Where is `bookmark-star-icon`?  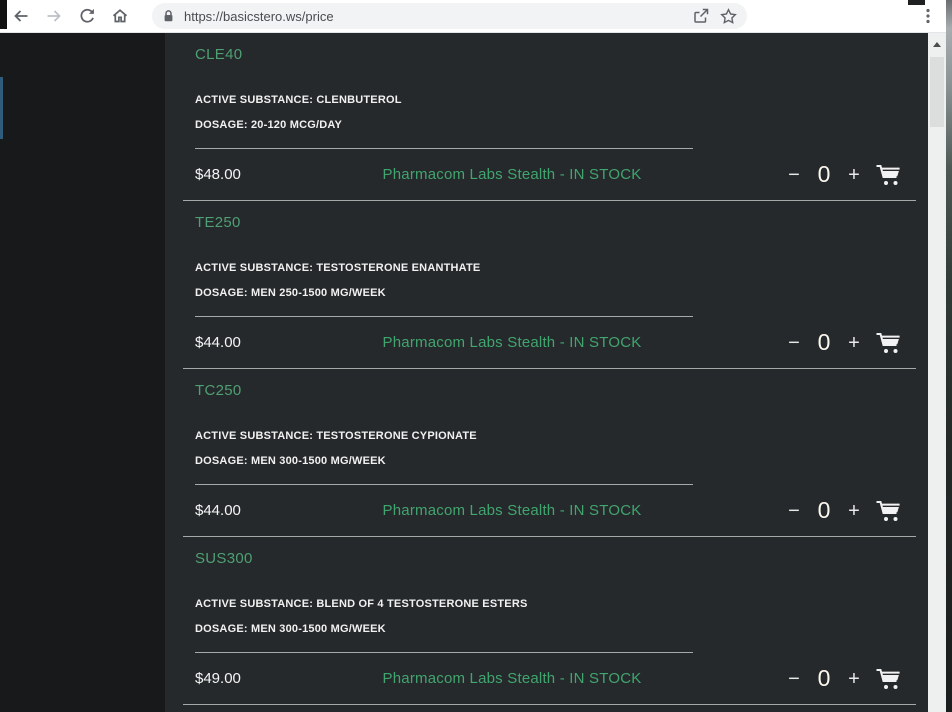
bookmark-star-icon is located at coordinates (728, 16).